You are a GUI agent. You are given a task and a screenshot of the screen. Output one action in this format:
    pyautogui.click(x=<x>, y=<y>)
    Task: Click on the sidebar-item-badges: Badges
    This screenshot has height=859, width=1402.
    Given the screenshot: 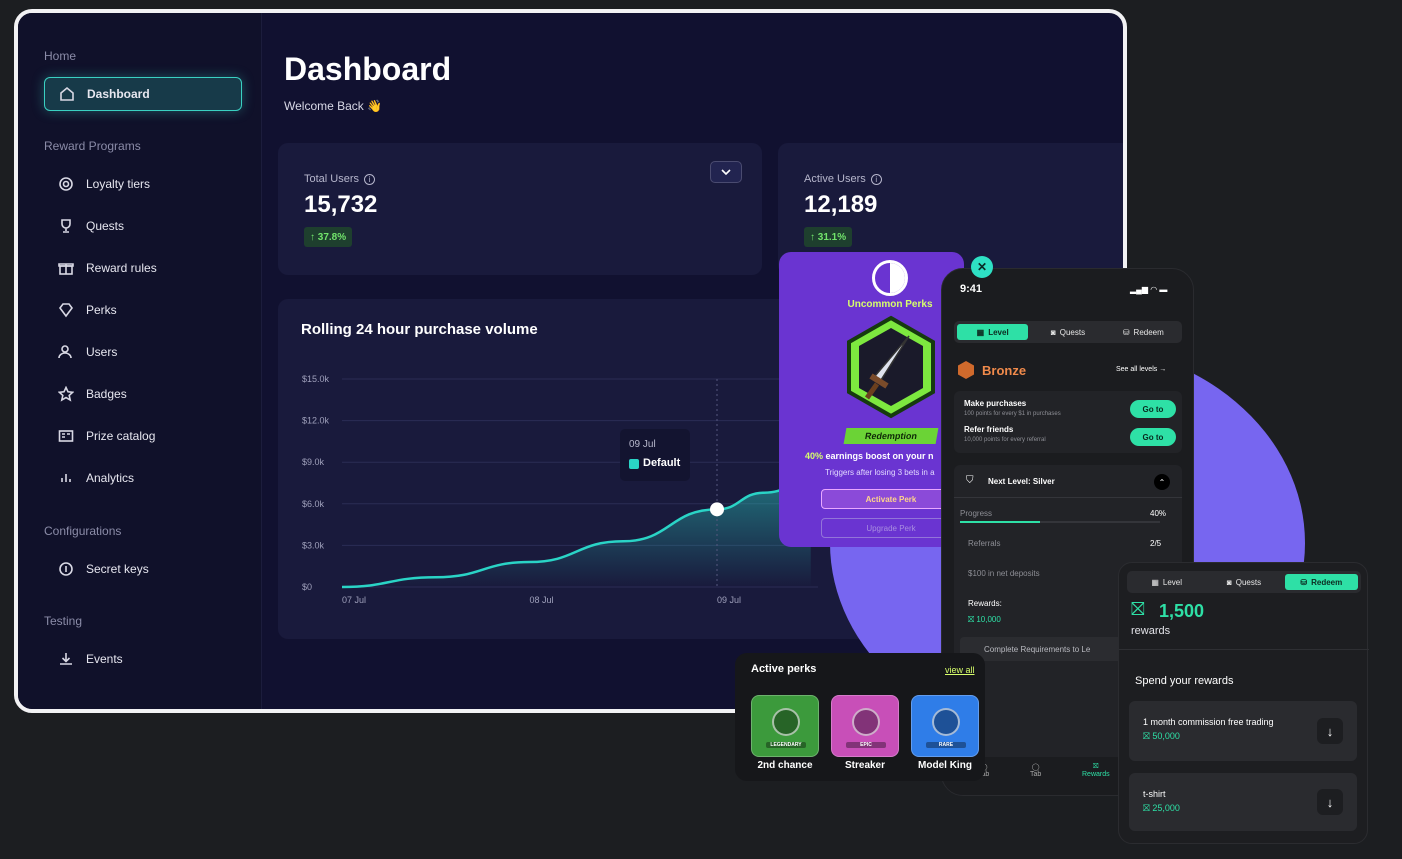 What is the action you would take?
    pyautogui.click(x=143, y=394)
    